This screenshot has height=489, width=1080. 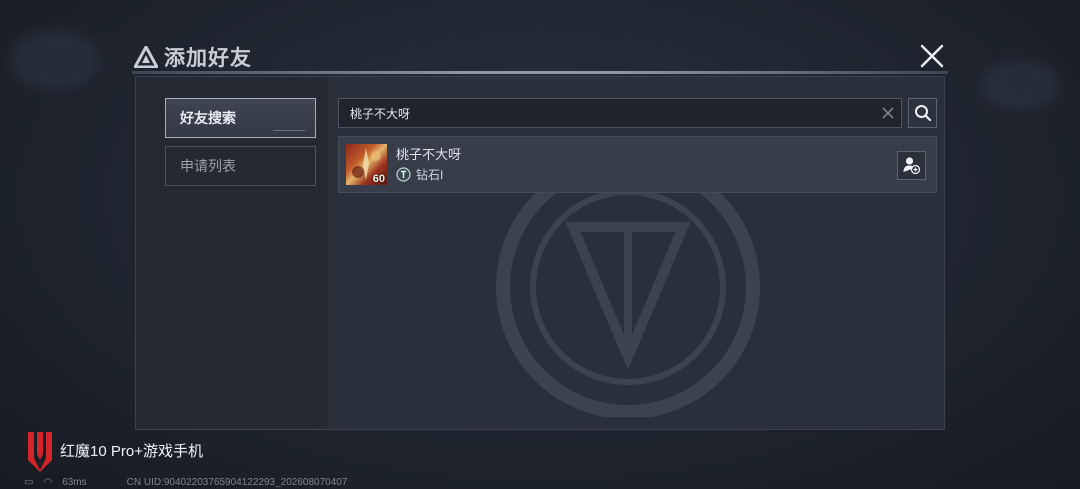 What do you see at coordinates (540, 72) in the screenshot?
I see `header-divider` at bounding box center [540, 72].